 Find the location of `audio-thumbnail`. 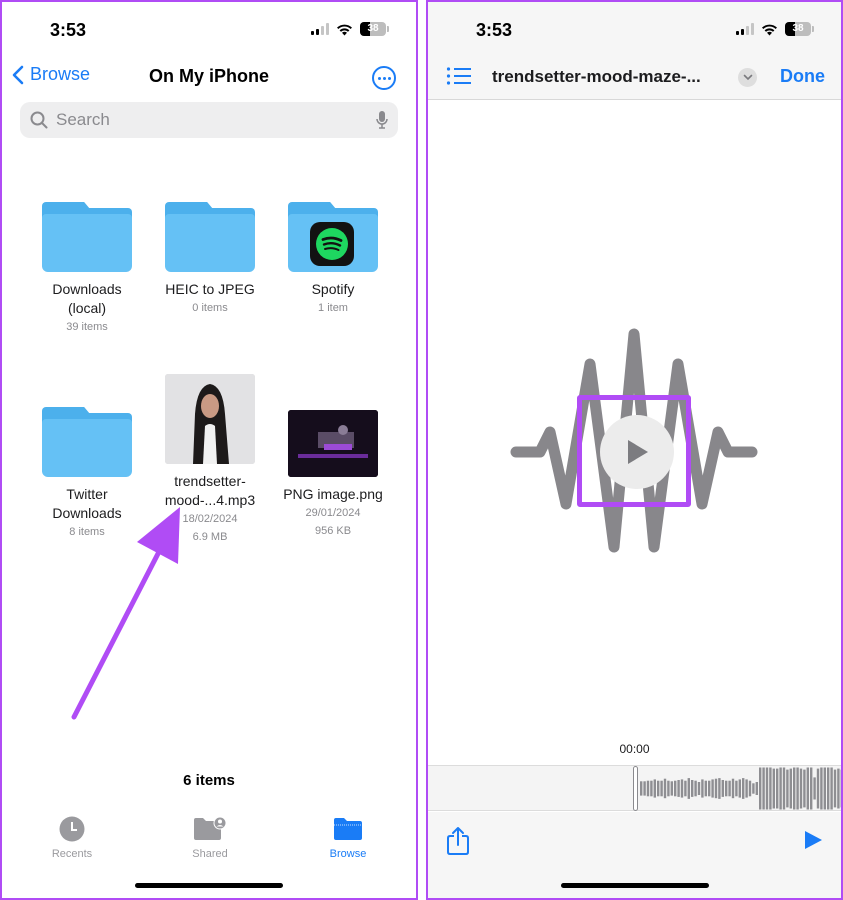

audio-thumbnail is located at coordinates (210, 419).